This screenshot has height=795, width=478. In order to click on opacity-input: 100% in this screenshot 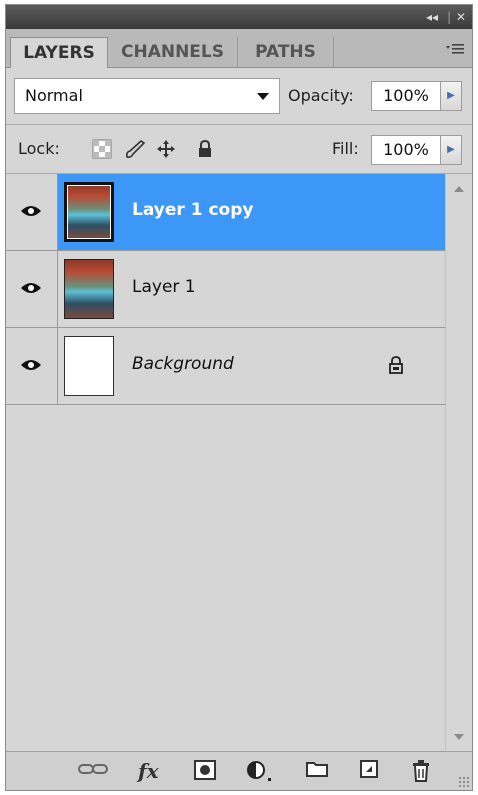, I will do `click(406, 96)`.